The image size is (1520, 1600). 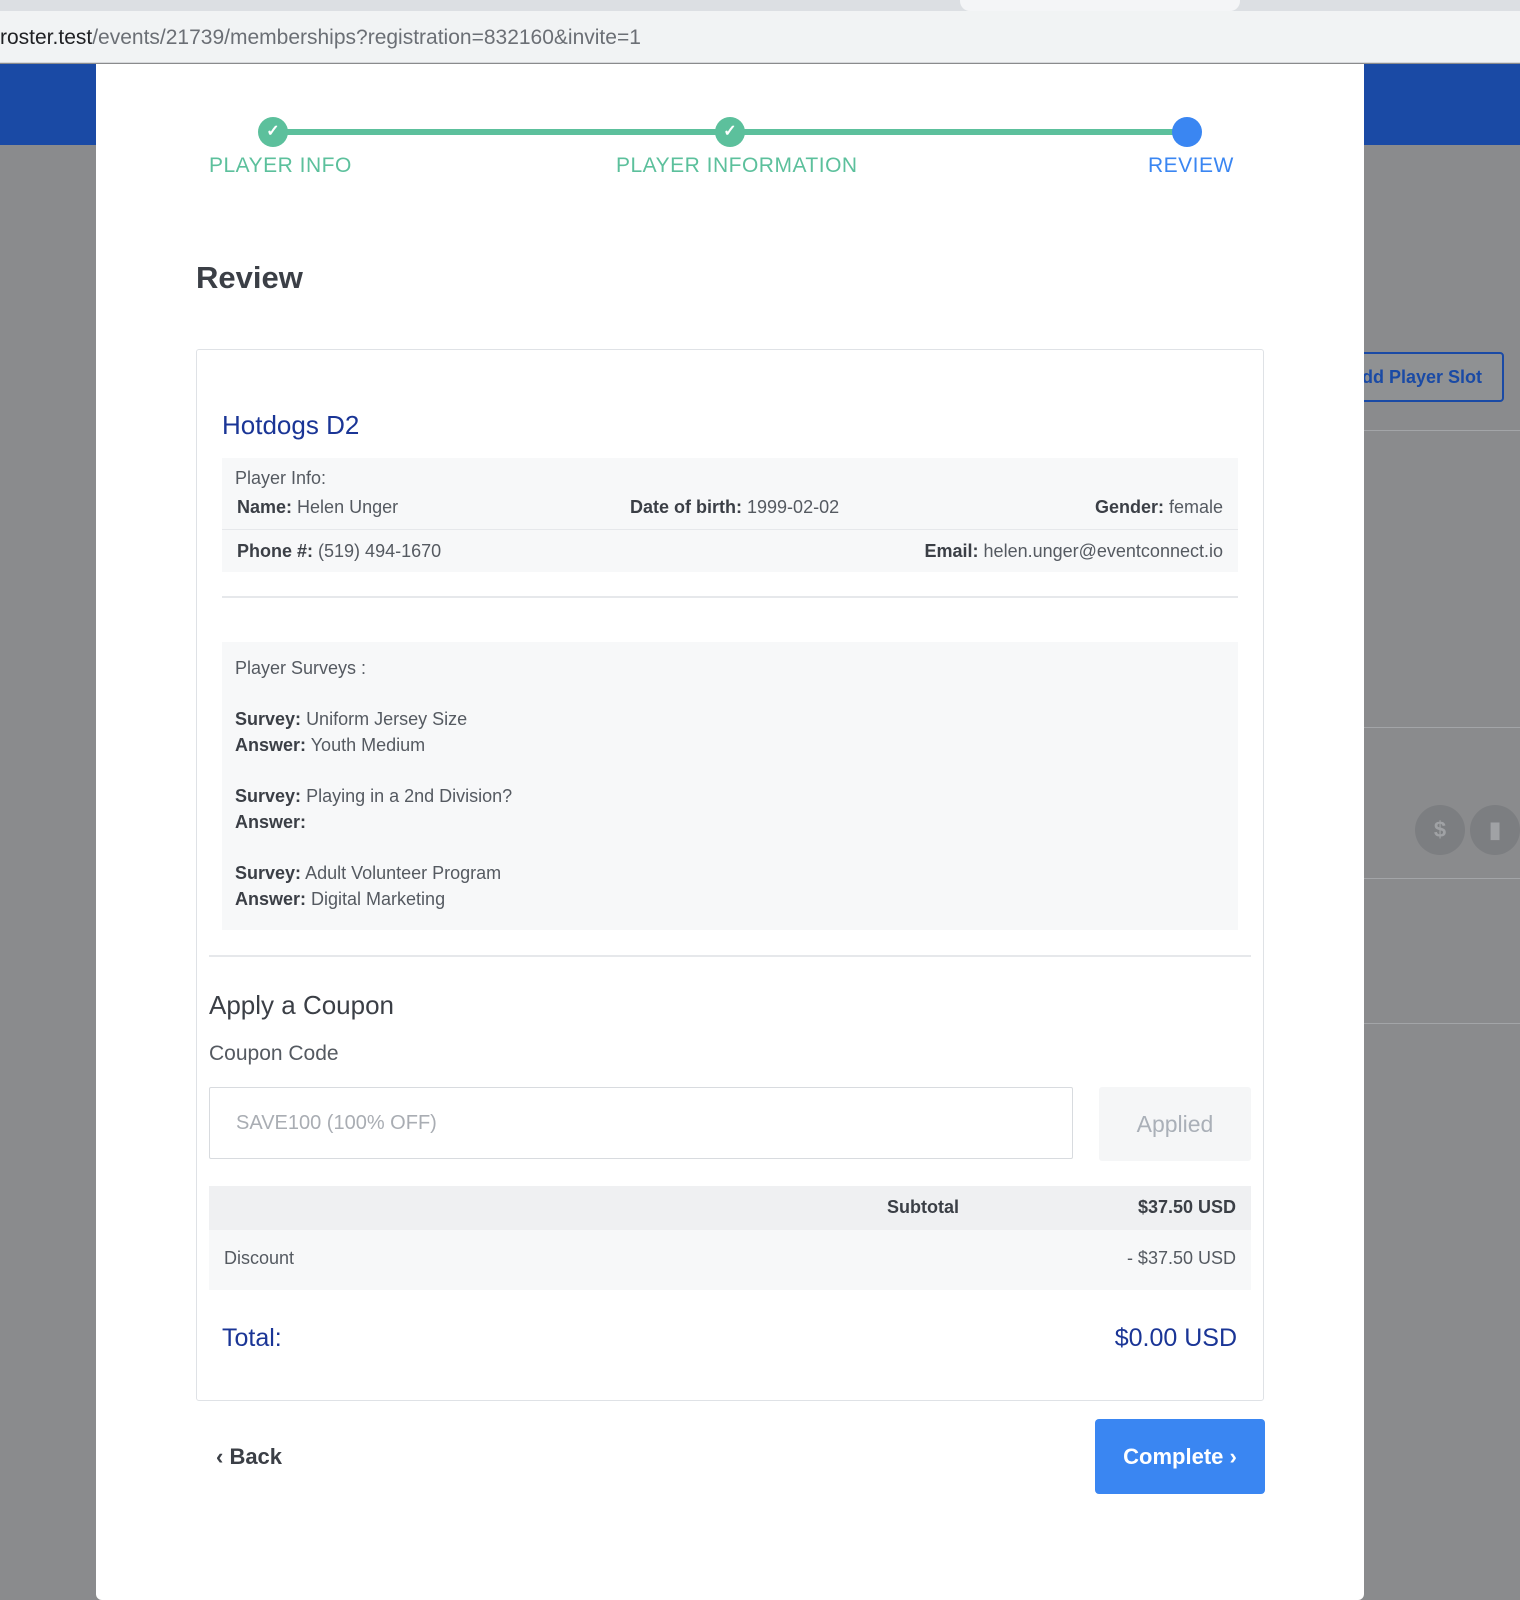 What do you see at coordinates (291, 425) in the screenshot?
I see `team-name: Hotdogs D2` at bounding box center [291, 425].